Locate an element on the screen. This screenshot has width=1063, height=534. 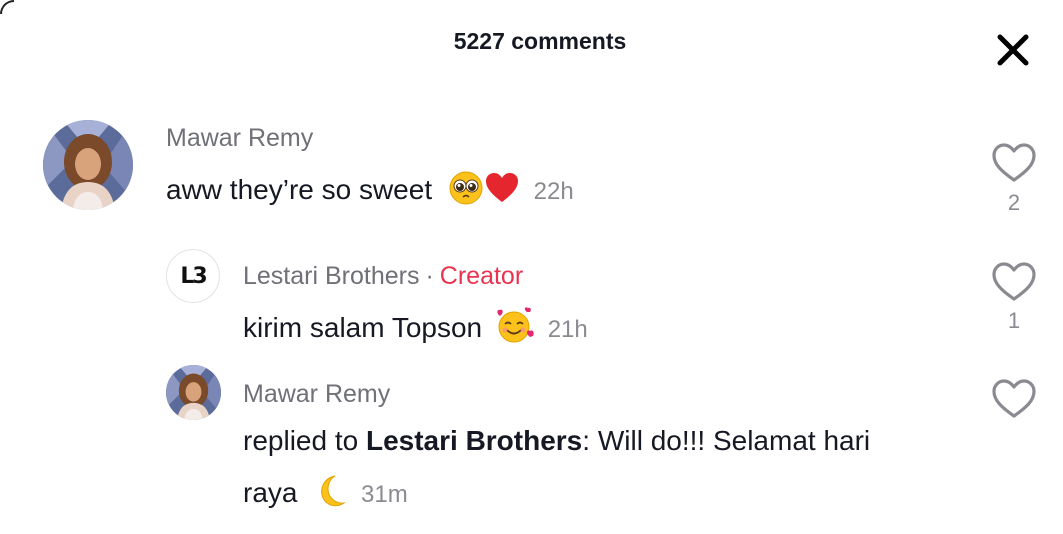
comment-text: aww they’re so sweet 22h is located at coordinates (370, 191).